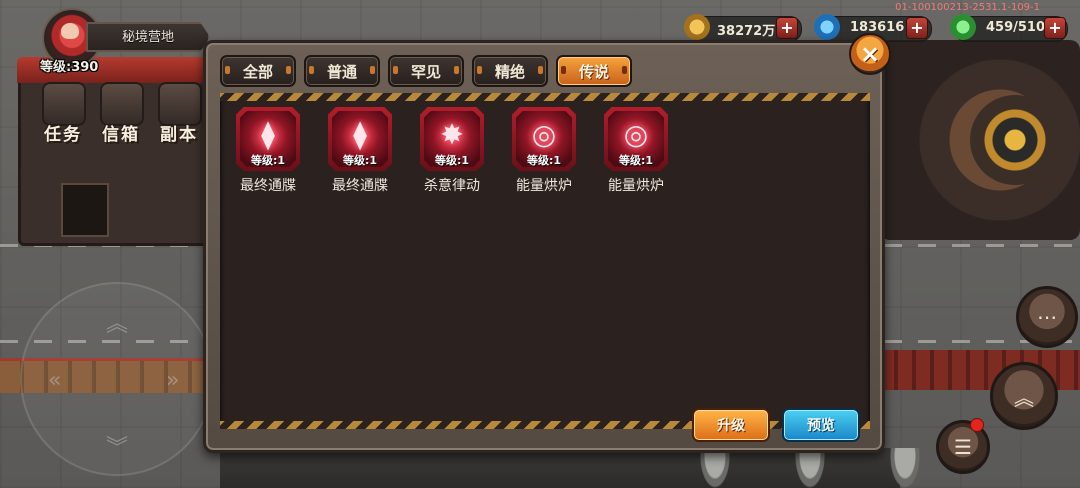 This screenshot has height=488, width=1080. I want to click on chevron-up-icon: ︽, so click(1024, 397).